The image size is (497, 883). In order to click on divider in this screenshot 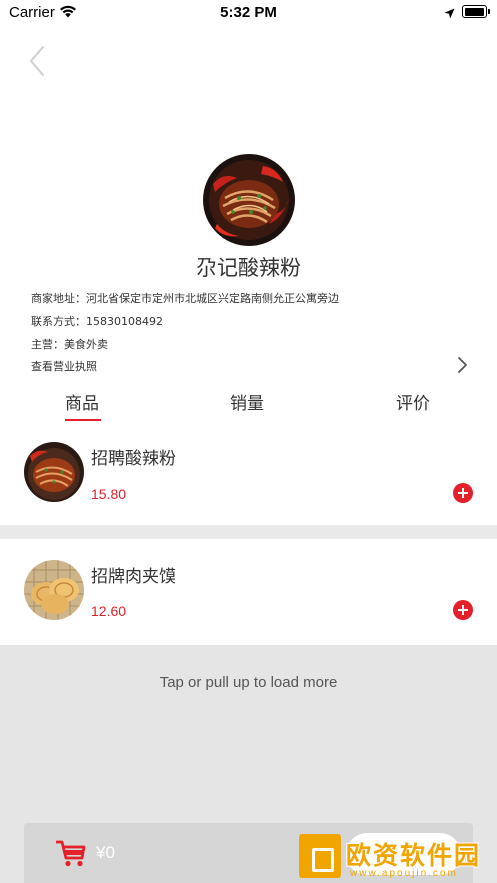, I will do `click(248, 532)`.